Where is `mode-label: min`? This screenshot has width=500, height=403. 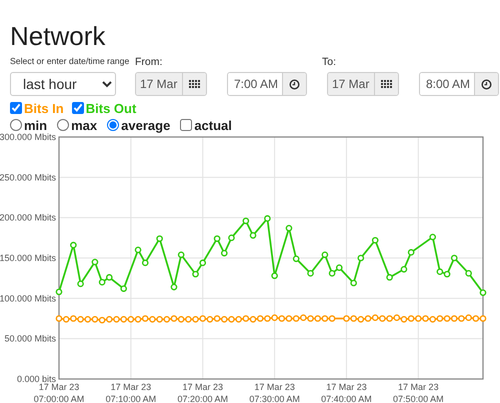
mode-label: min is located at coordinates (36, 125).